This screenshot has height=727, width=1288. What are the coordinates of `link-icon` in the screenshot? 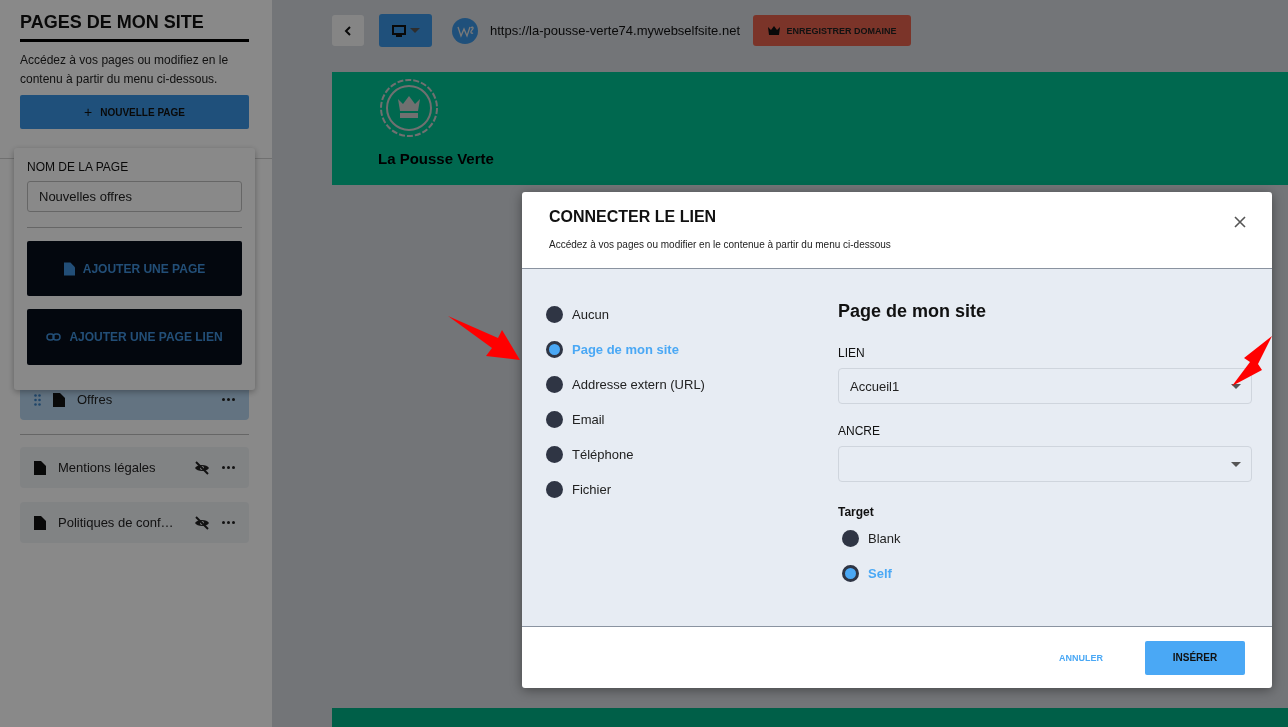 It's located at (54, 337).